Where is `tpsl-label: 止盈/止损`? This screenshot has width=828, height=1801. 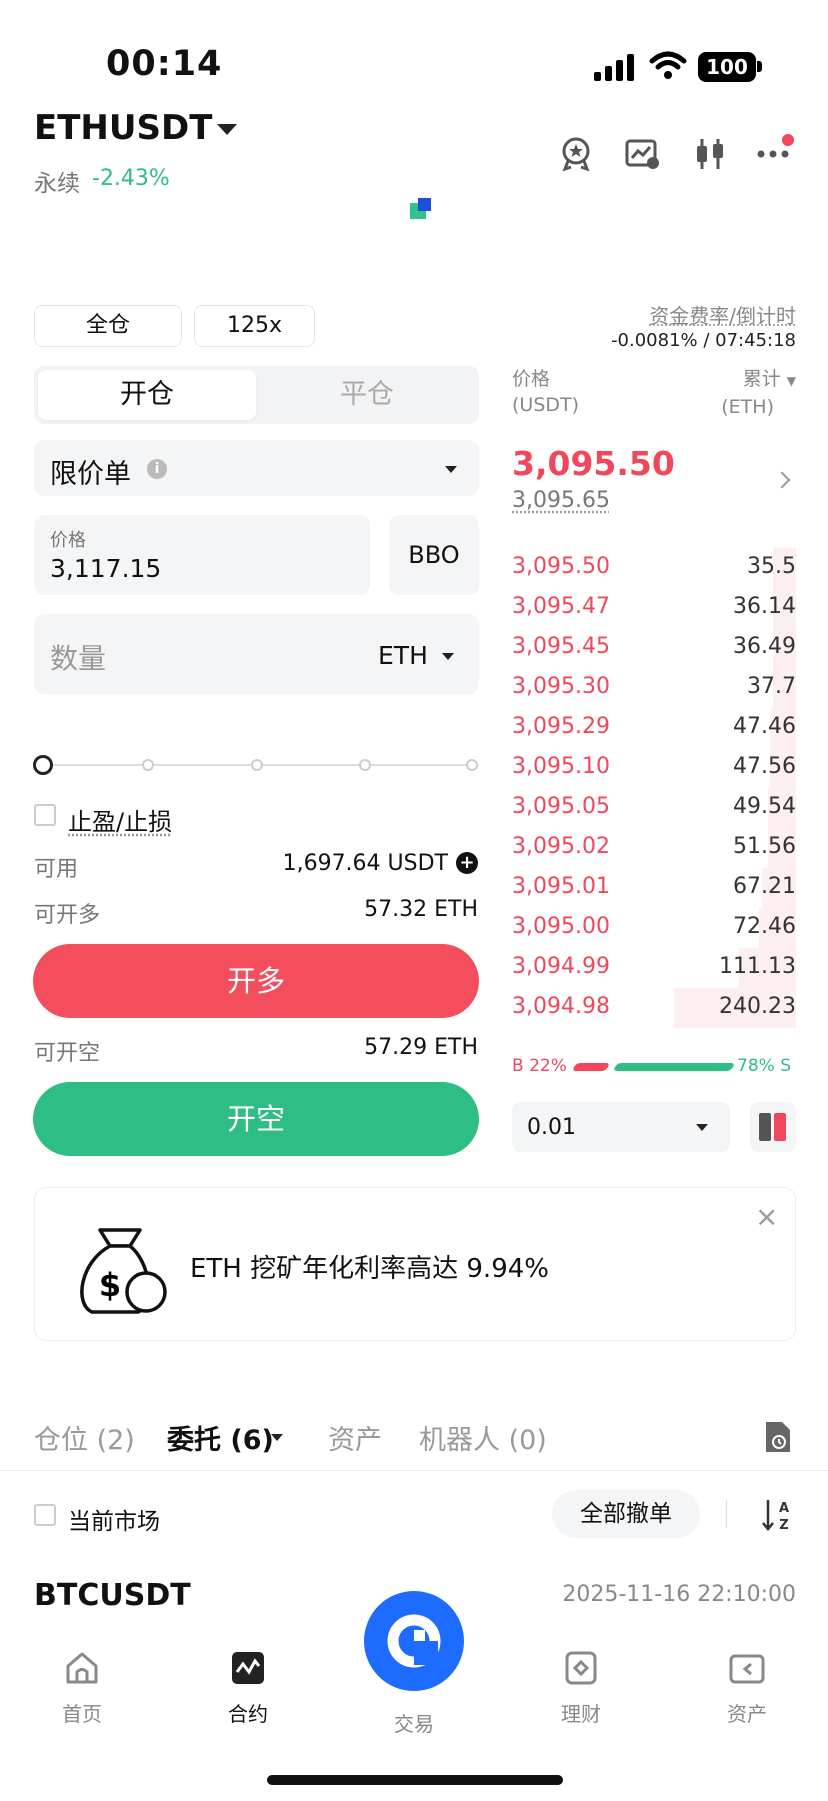
tpsl-label: 止盈/止损 is located at coordinates (120, 819).